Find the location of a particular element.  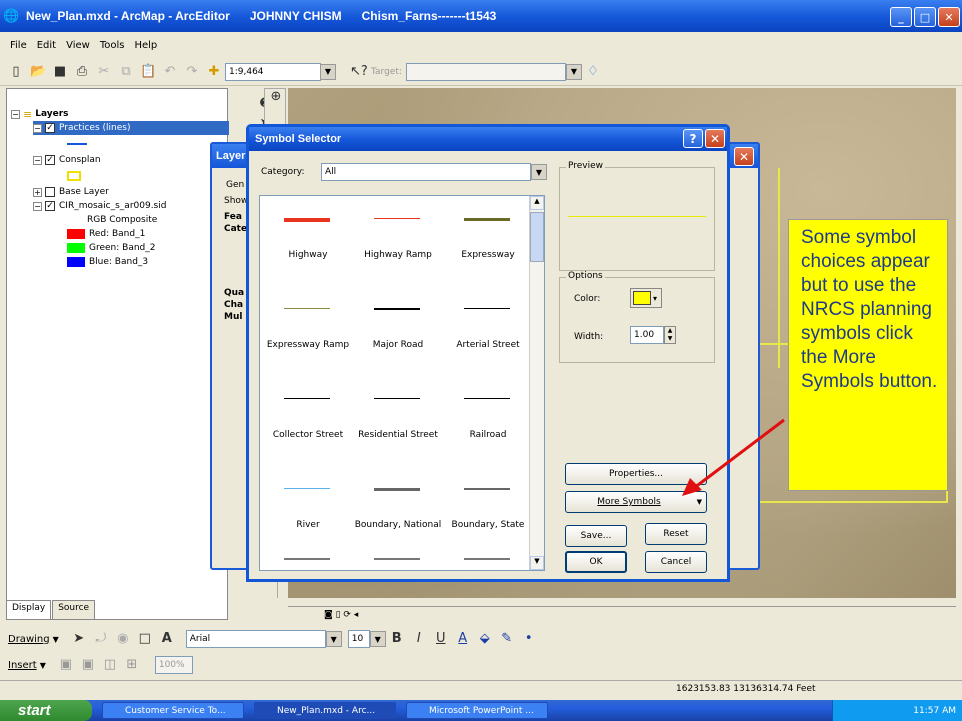

open-icon: 📂 is located at coordinates (38, 72).